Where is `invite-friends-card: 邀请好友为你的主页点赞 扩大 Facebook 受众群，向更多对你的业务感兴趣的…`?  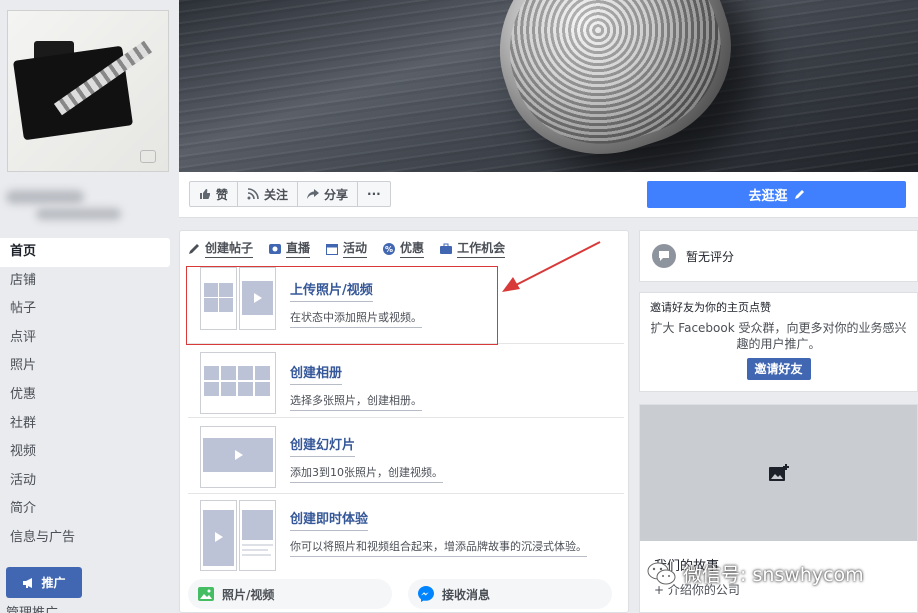
invite-friends-card: 邀请好友为你的主页点赞 扩大 Facebook 受众群，向更多对你的业务感兴趣的… is located at coordinates (778, 342).